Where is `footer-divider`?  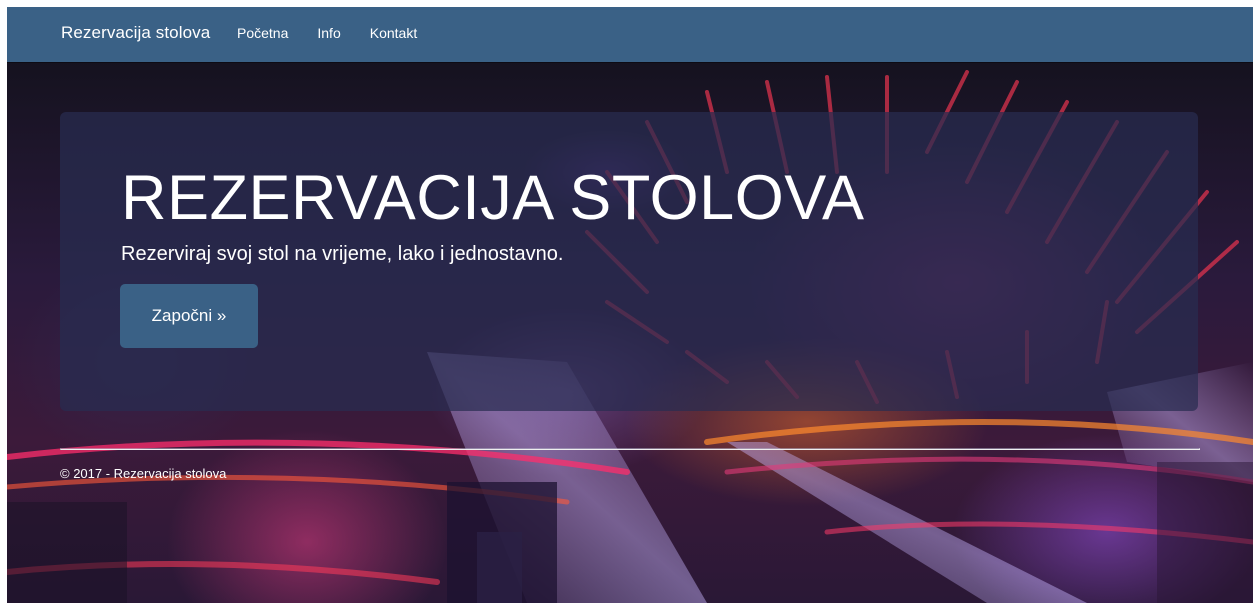
footer-divider is located at coordinates (630, 449).